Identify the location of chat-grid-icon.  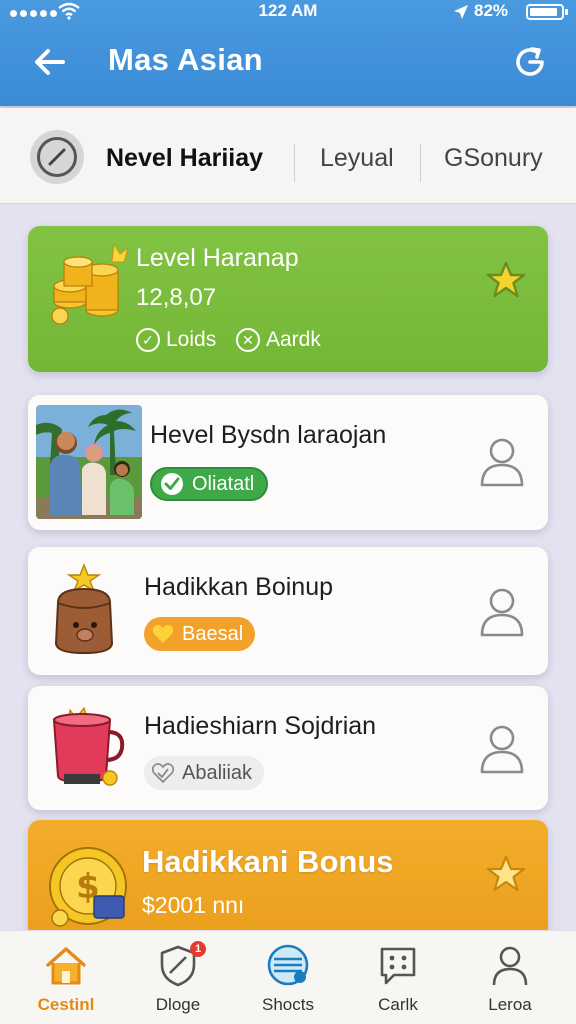
(398, 966).